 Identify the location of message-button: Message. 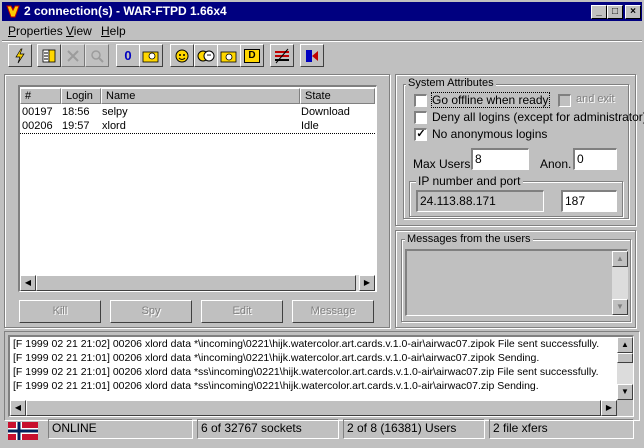
(333, 311).